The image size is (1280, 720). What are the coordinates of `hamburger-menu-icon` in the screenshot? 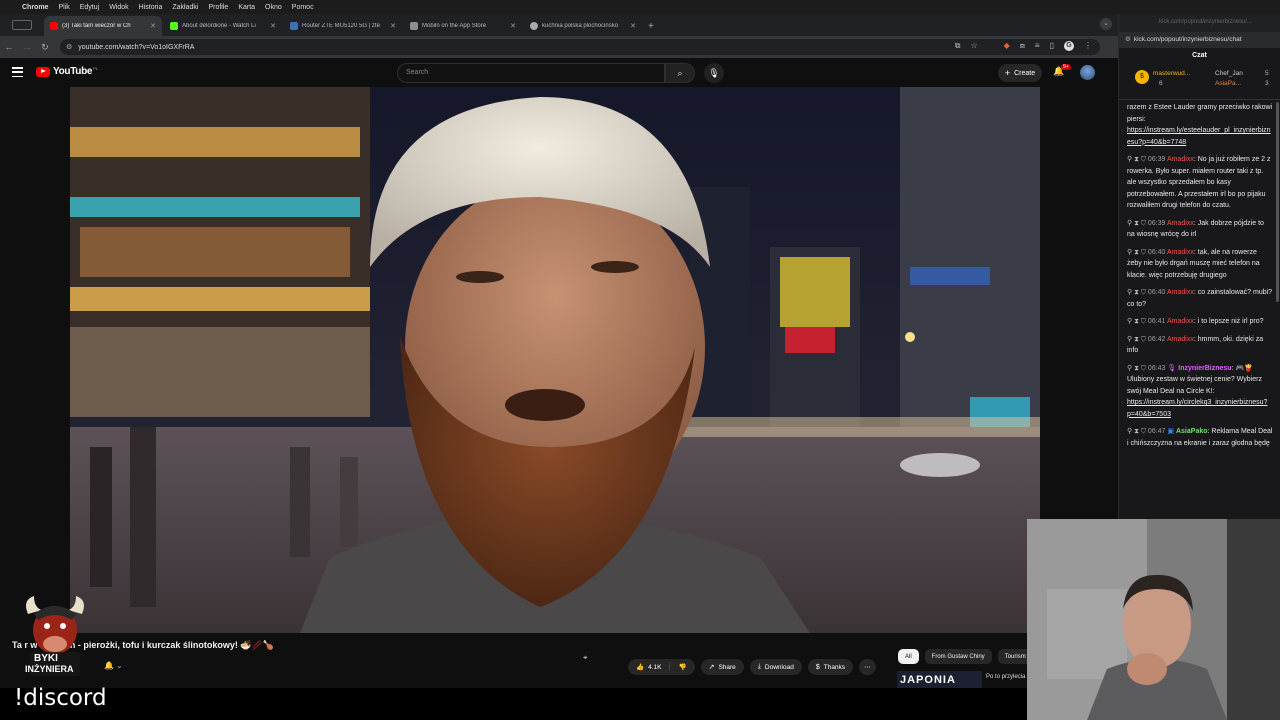 It's located at (17, 72).